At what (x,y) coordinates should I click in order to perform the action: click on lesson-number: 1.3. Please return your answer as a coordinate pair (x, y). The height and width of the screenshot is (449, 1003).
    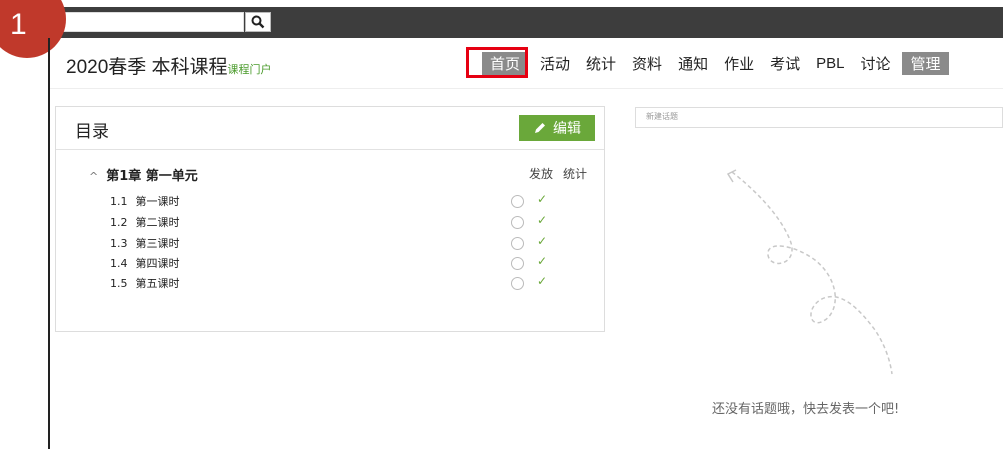
    Looking at the image, I should click on (119, 243).